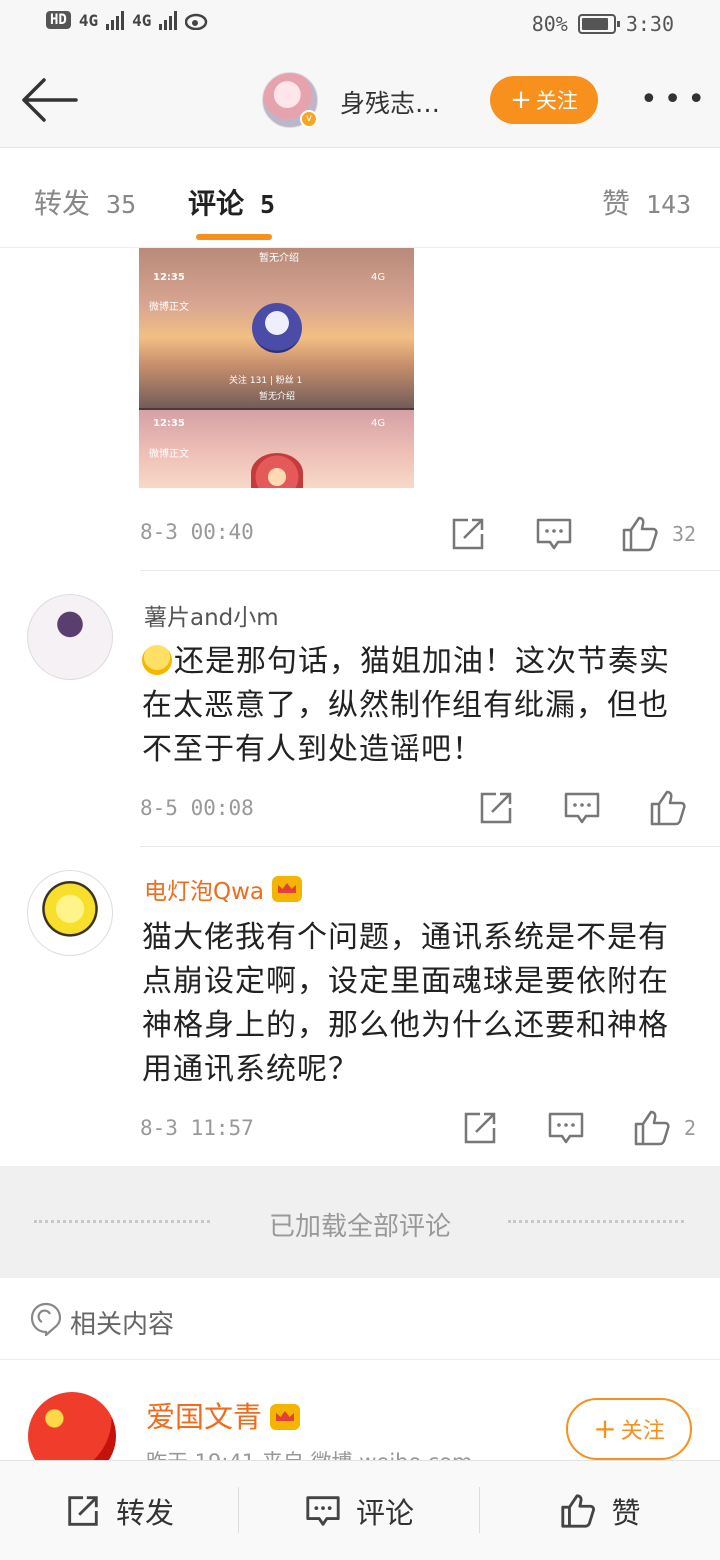 The width and height of the screenshot is (720, 1560). I want to click on top-nav-bar: v 身残志… + 关注 •••, so click(360, 100).